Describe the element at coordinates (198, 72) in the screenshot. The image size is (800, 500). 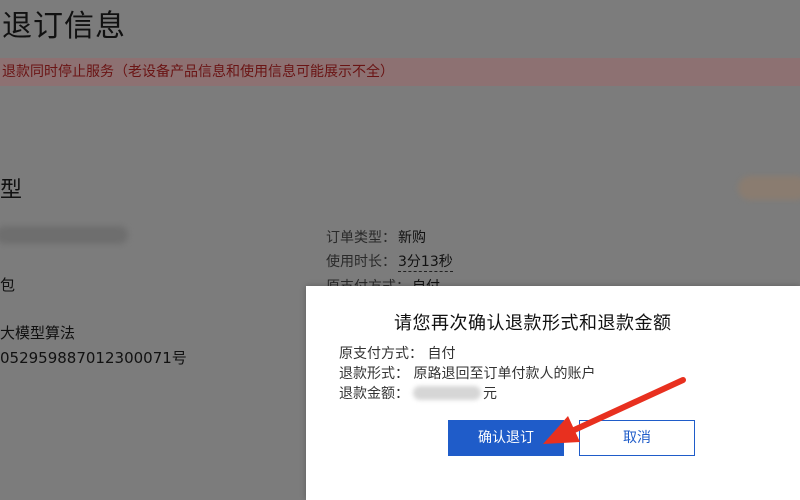
I see `notice-text: 退款同时停止服务（老设备产品信息和使用信息可能展示不全）` at that location.